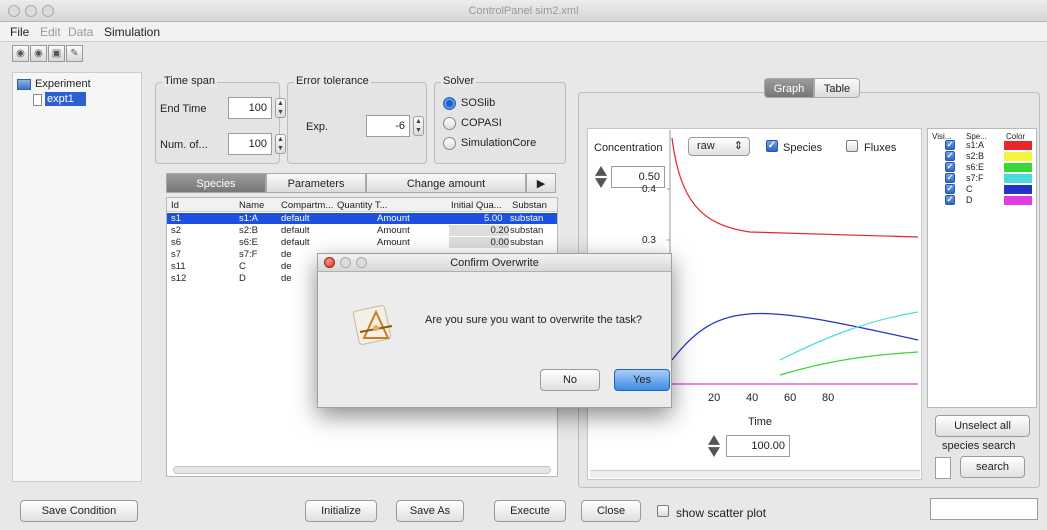  I want to click on save-as-button: Save As, so click(430, 511).